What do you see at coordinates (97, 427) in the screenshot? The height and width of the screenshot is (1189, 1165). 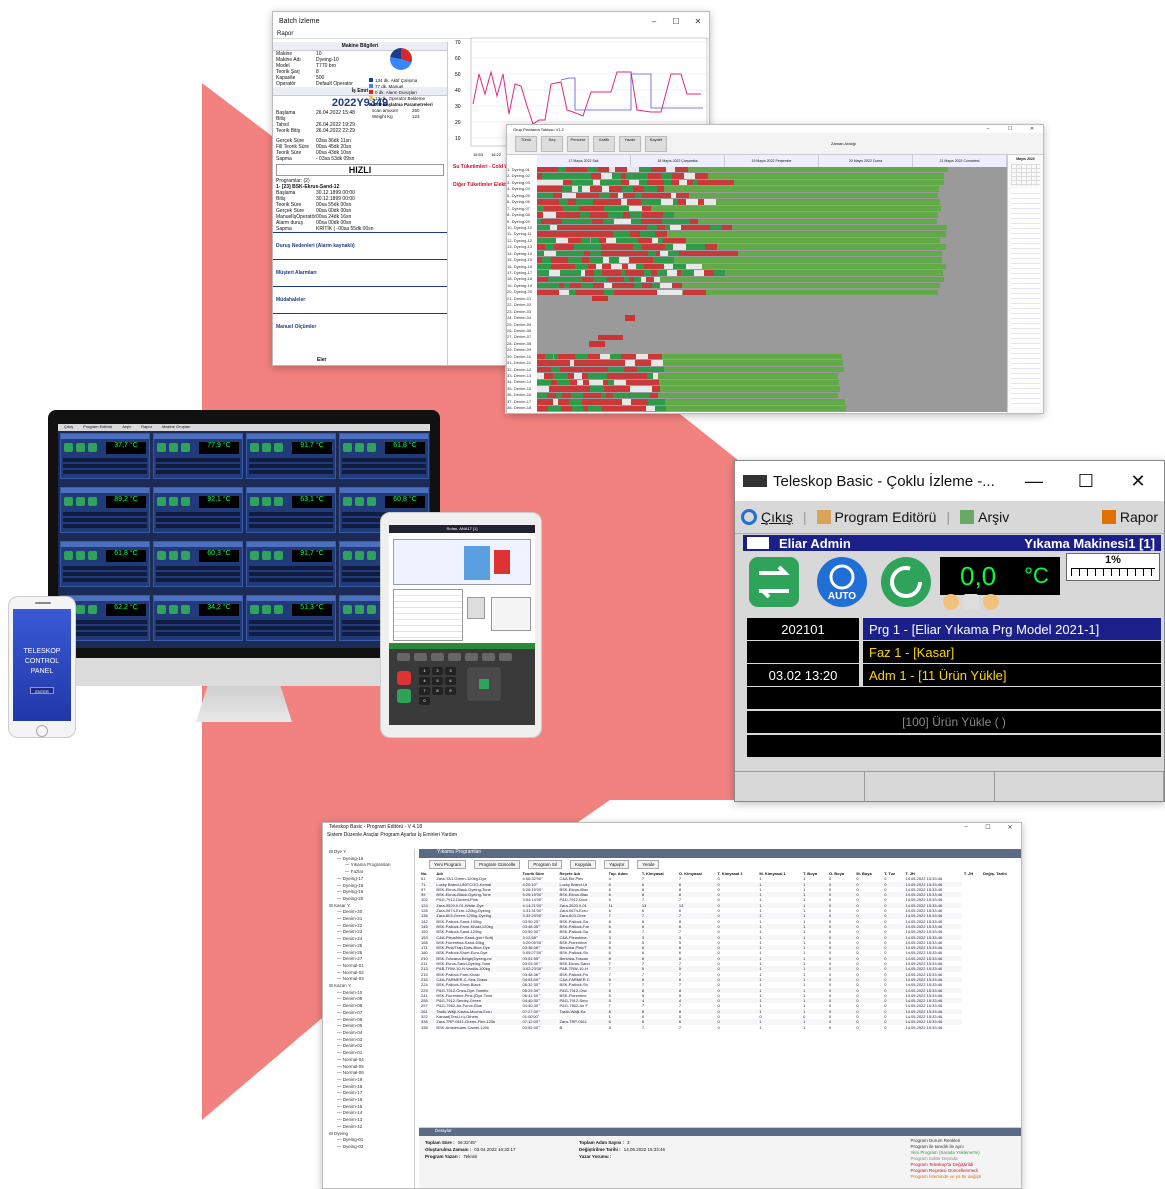 I see `monitor-menu-item: Program Editörü` at bounding box center [97, 427].